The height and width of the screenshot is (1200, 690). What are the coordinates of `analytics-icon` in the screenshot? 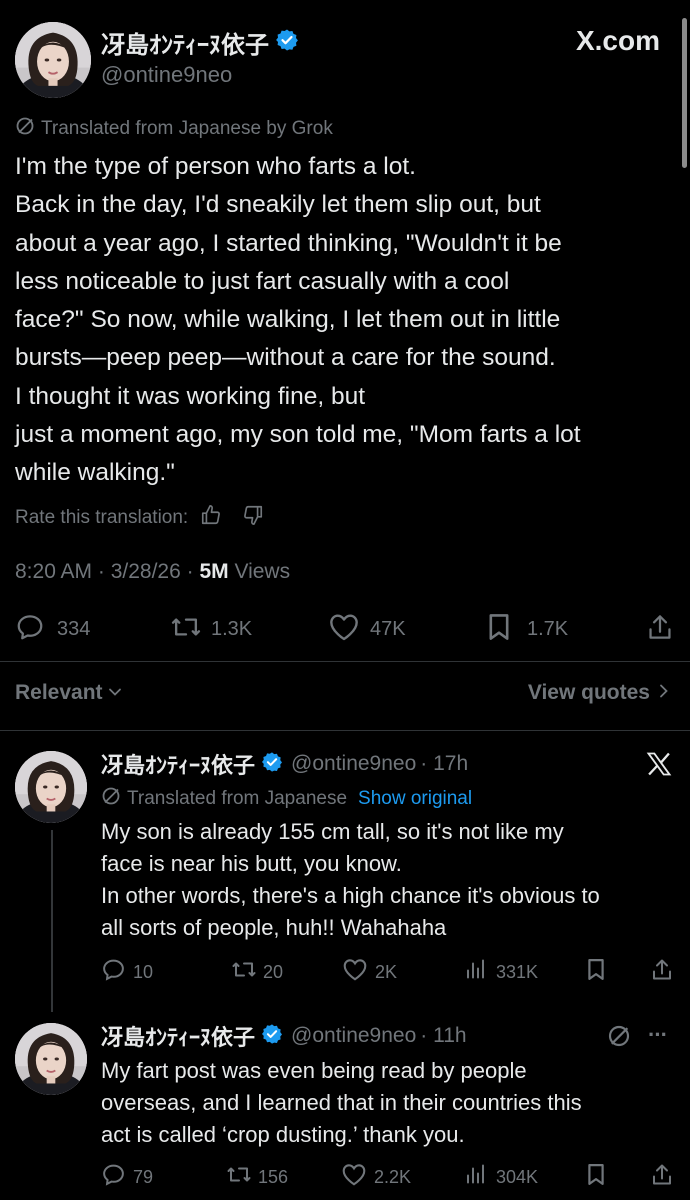 It's located at (476, 972).